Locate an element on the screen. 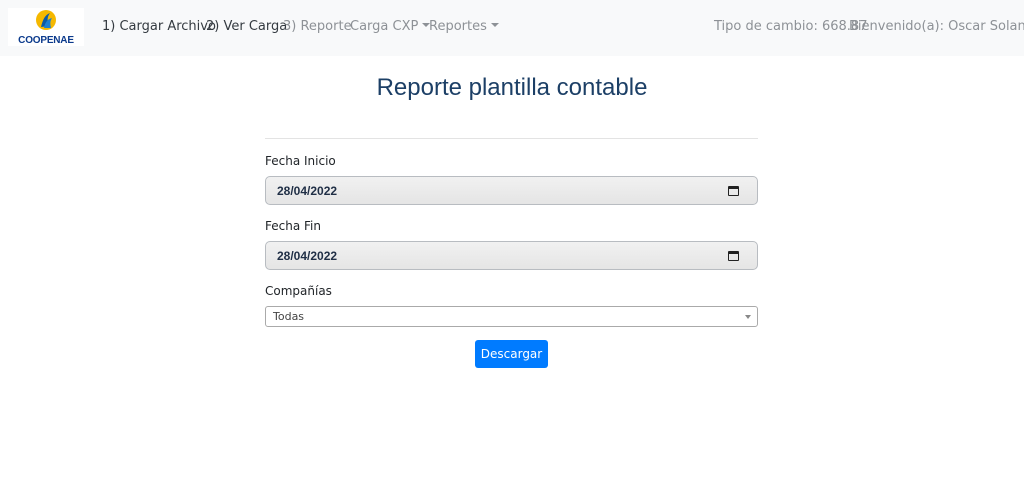 The height and width of the screenshot is (482, 1024). fecha-inicio-value: 28/04/2022 is located at coordinates (307, 191).